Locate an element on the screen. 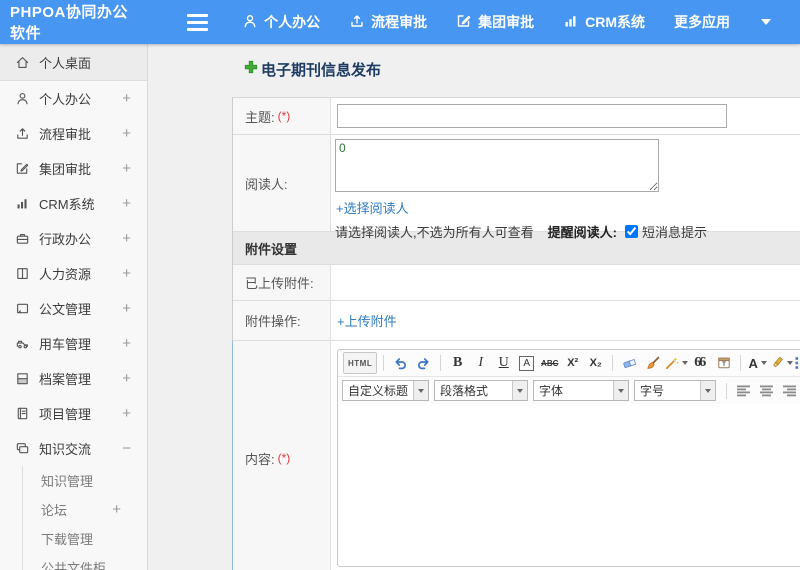  redo-icon is located at coordinates (423, 363).